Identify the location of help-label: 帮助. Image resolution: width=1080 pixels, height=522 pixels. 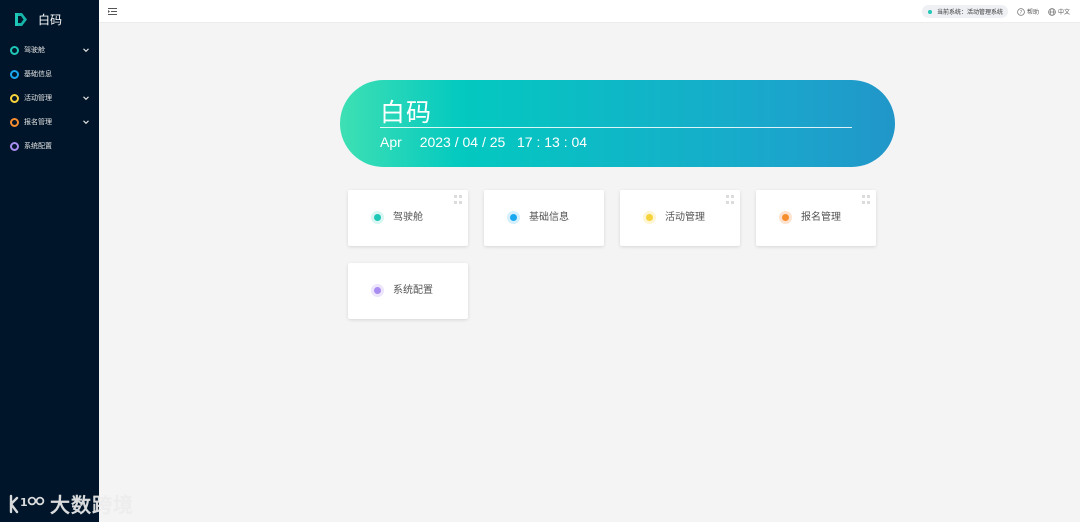
(1032, 13).